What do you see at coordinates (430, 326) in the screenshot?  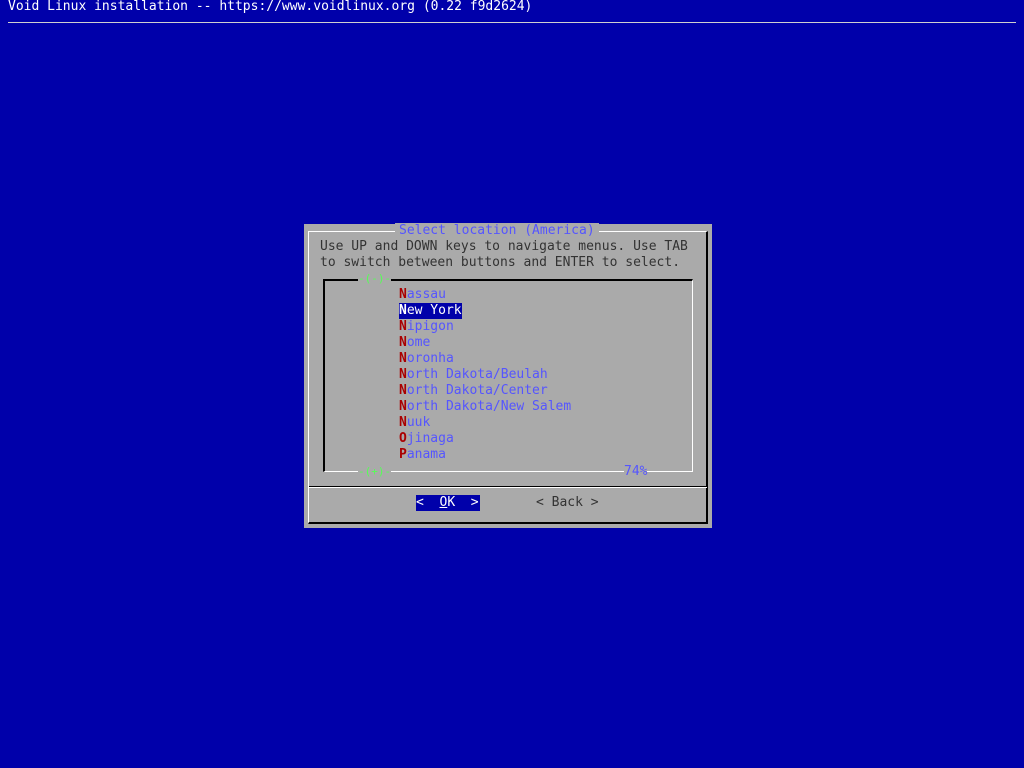 I see `item-label: ipigon` at bounding box center [430, 326].